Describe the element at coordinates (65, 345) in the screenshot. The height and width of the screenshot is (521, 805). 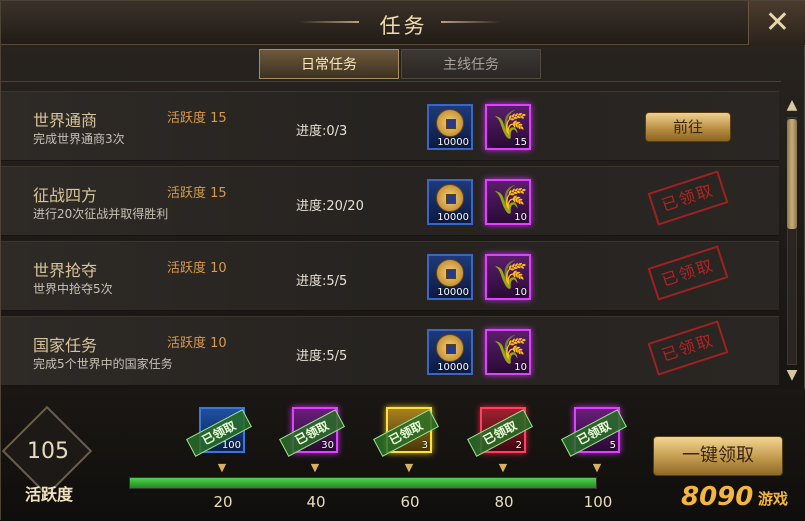
I see `task-name: 国家任务` at that location.